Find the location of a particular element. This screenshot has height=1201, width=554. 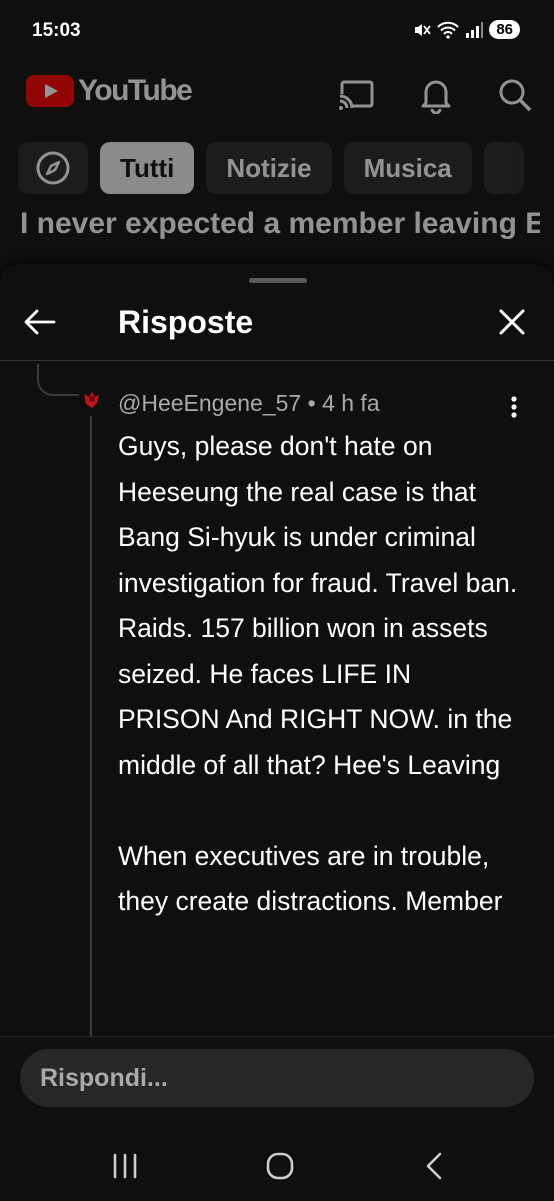

battery-indicator: 86 is located at coordinates (504, 29).